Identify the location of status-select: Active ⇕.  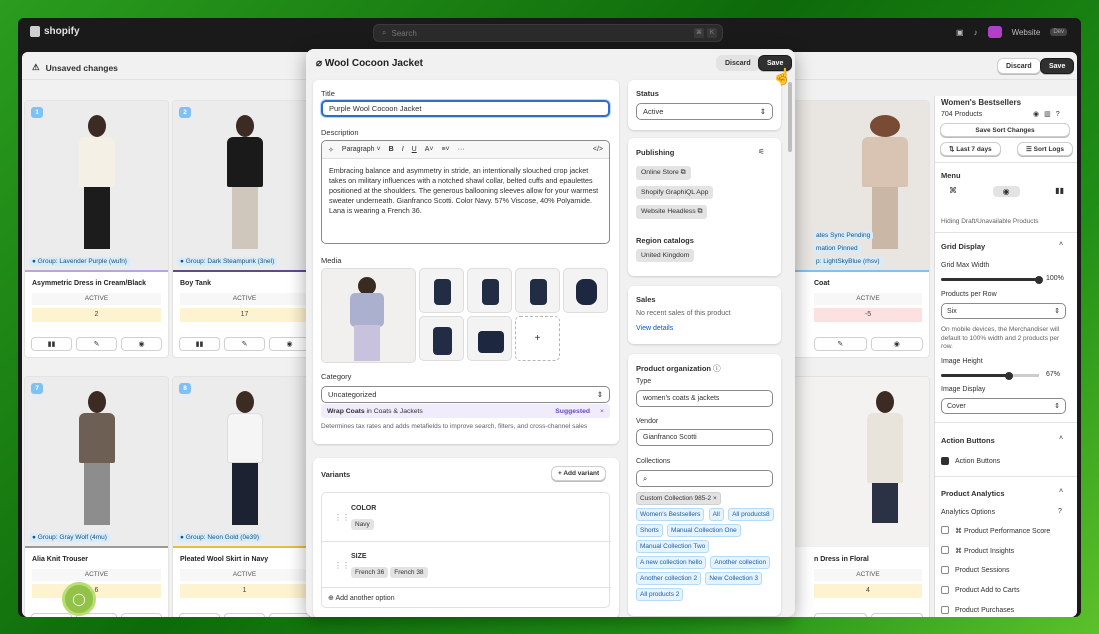
(704, 111).